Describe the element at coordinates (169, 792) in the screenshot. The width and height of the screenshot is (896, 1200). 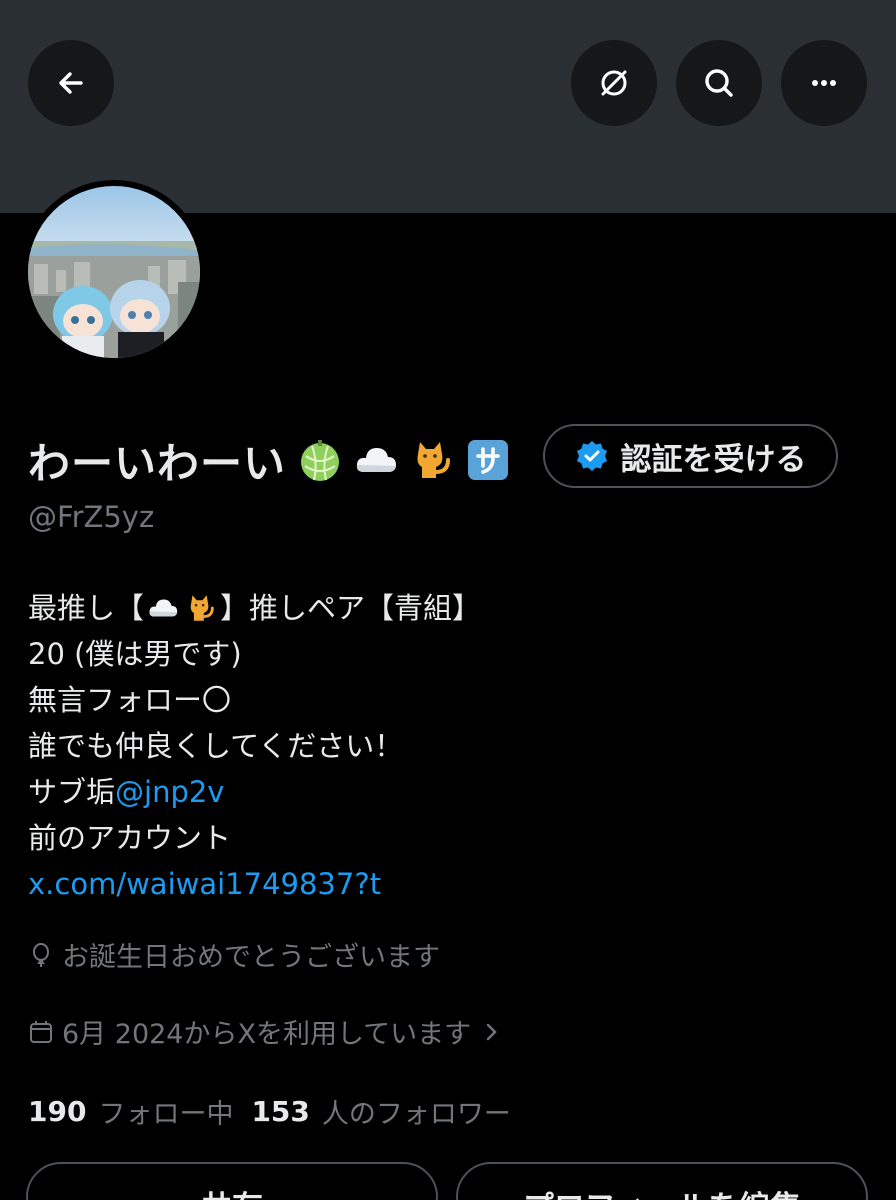
I see `sub-account-mention-link: @jnp2v` at that location.